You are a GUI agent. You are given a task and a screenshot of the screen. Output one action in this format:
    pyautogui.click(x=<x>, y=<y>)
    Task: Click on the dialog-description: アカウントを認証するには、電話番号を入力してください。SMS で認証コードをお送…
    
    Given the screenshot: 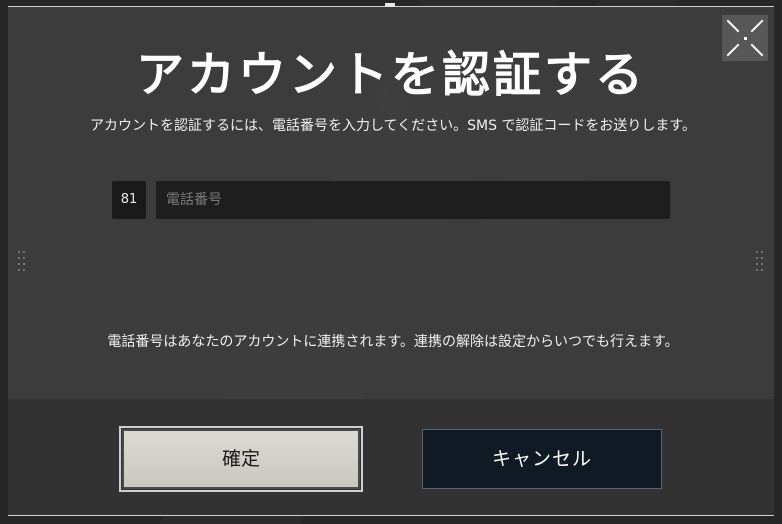 What is the action you would take?
    pyautogui.click(x=393, y=126)
    